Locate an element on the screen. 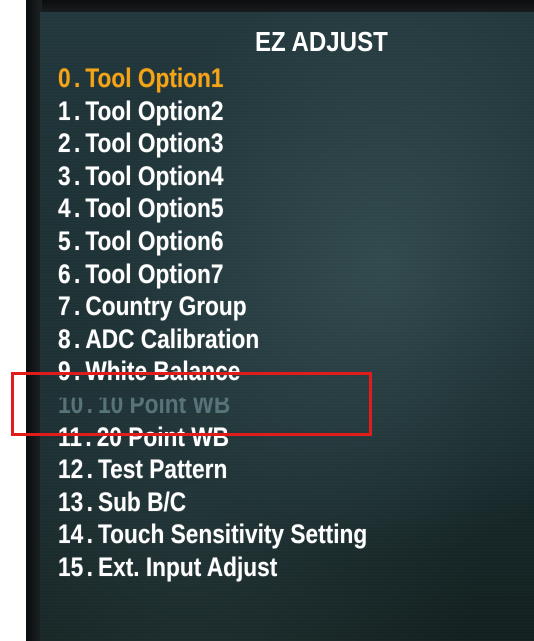  menu-item-tool-option4: 3. Tool Option4 is located at coordinates (212, 176).